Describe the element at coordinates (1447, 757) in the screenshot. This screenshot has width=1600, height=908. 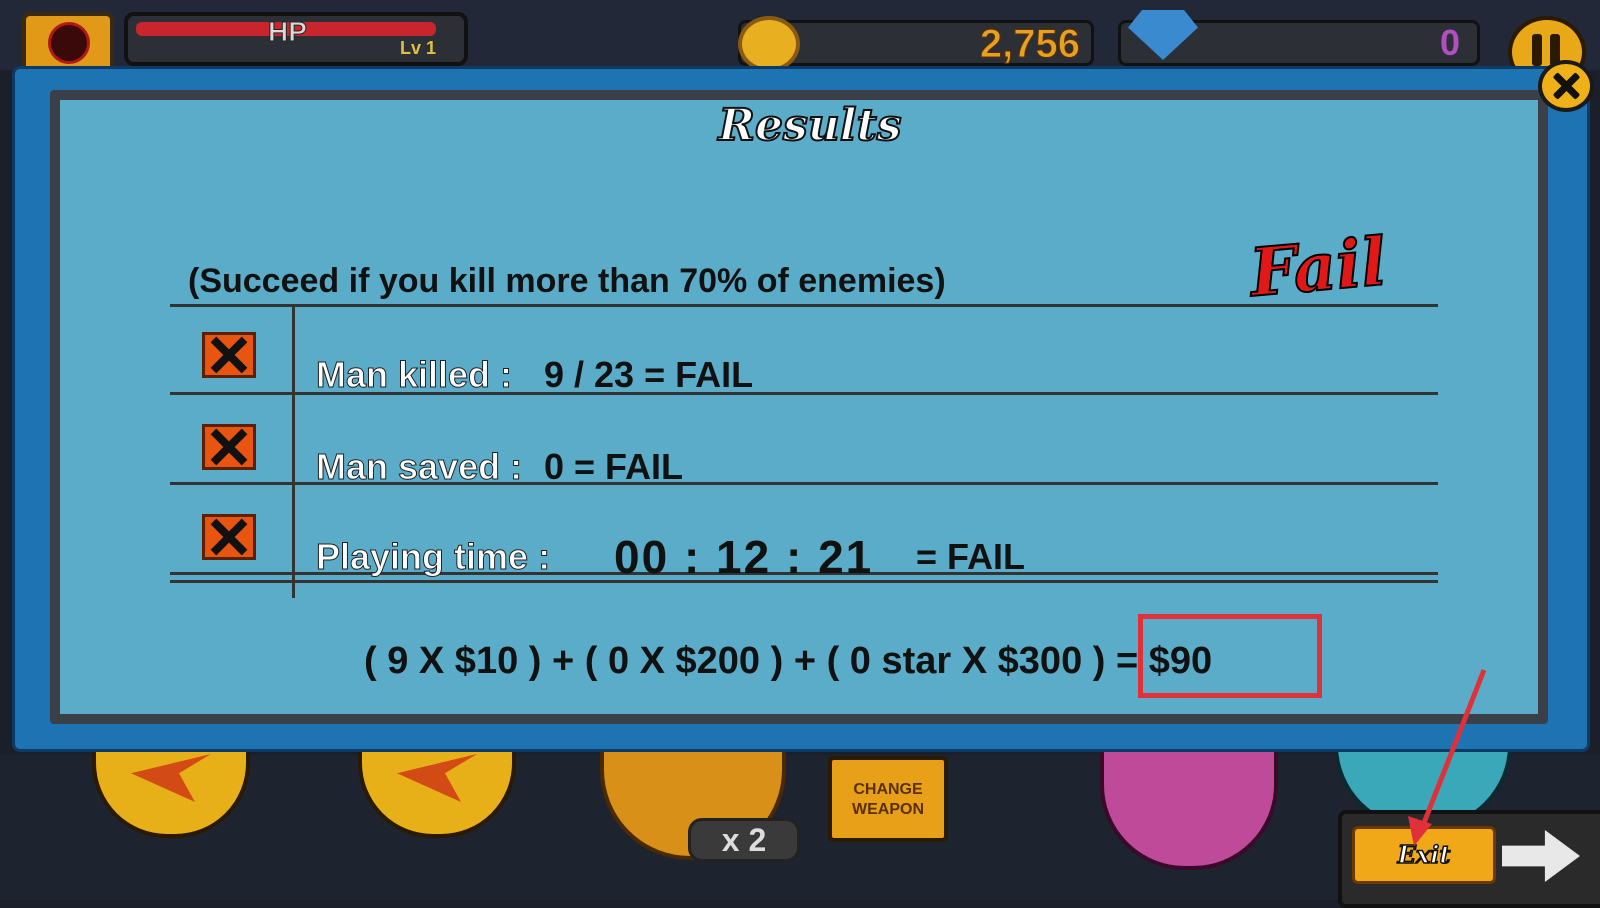
I see `annotation-arrow` at that location.